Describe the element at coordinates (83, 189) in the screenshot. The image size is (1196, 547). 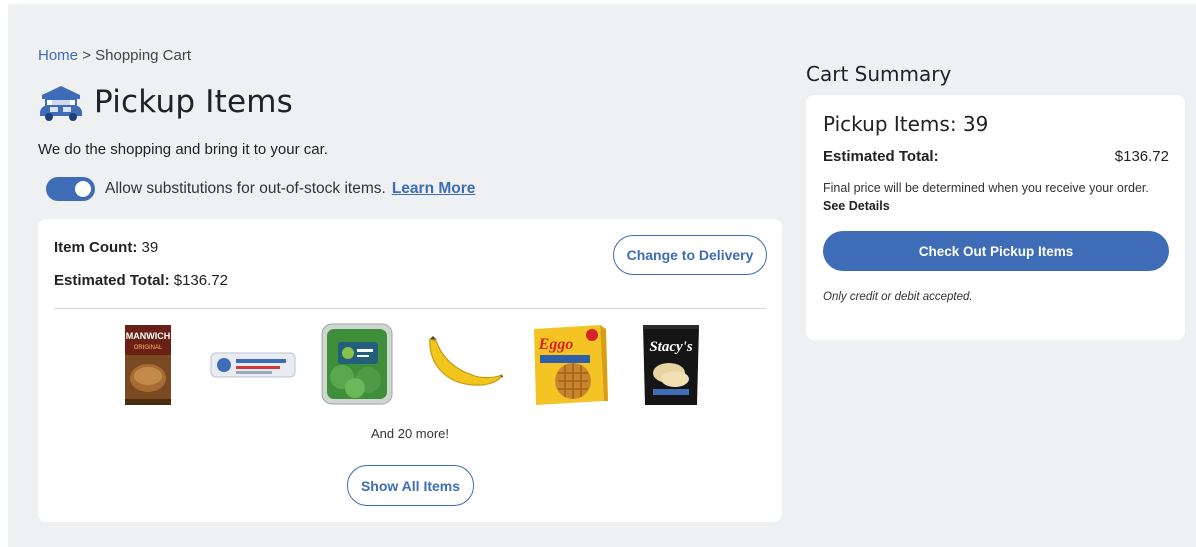
I see `toggle-knob` at that location.